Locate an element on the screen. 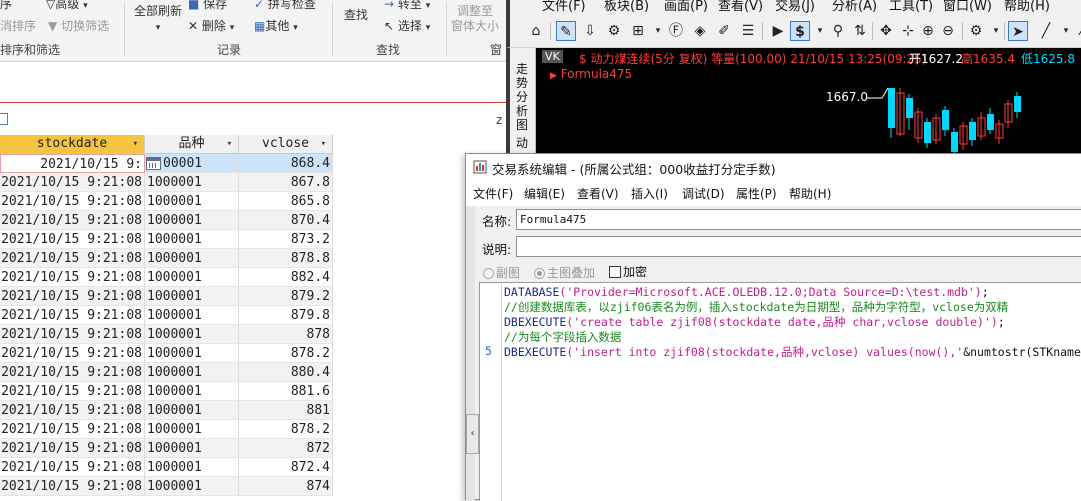 This screenshot has width=1081, height=501. cell-vclose: 878.8 is located at coordinates (286, 258).